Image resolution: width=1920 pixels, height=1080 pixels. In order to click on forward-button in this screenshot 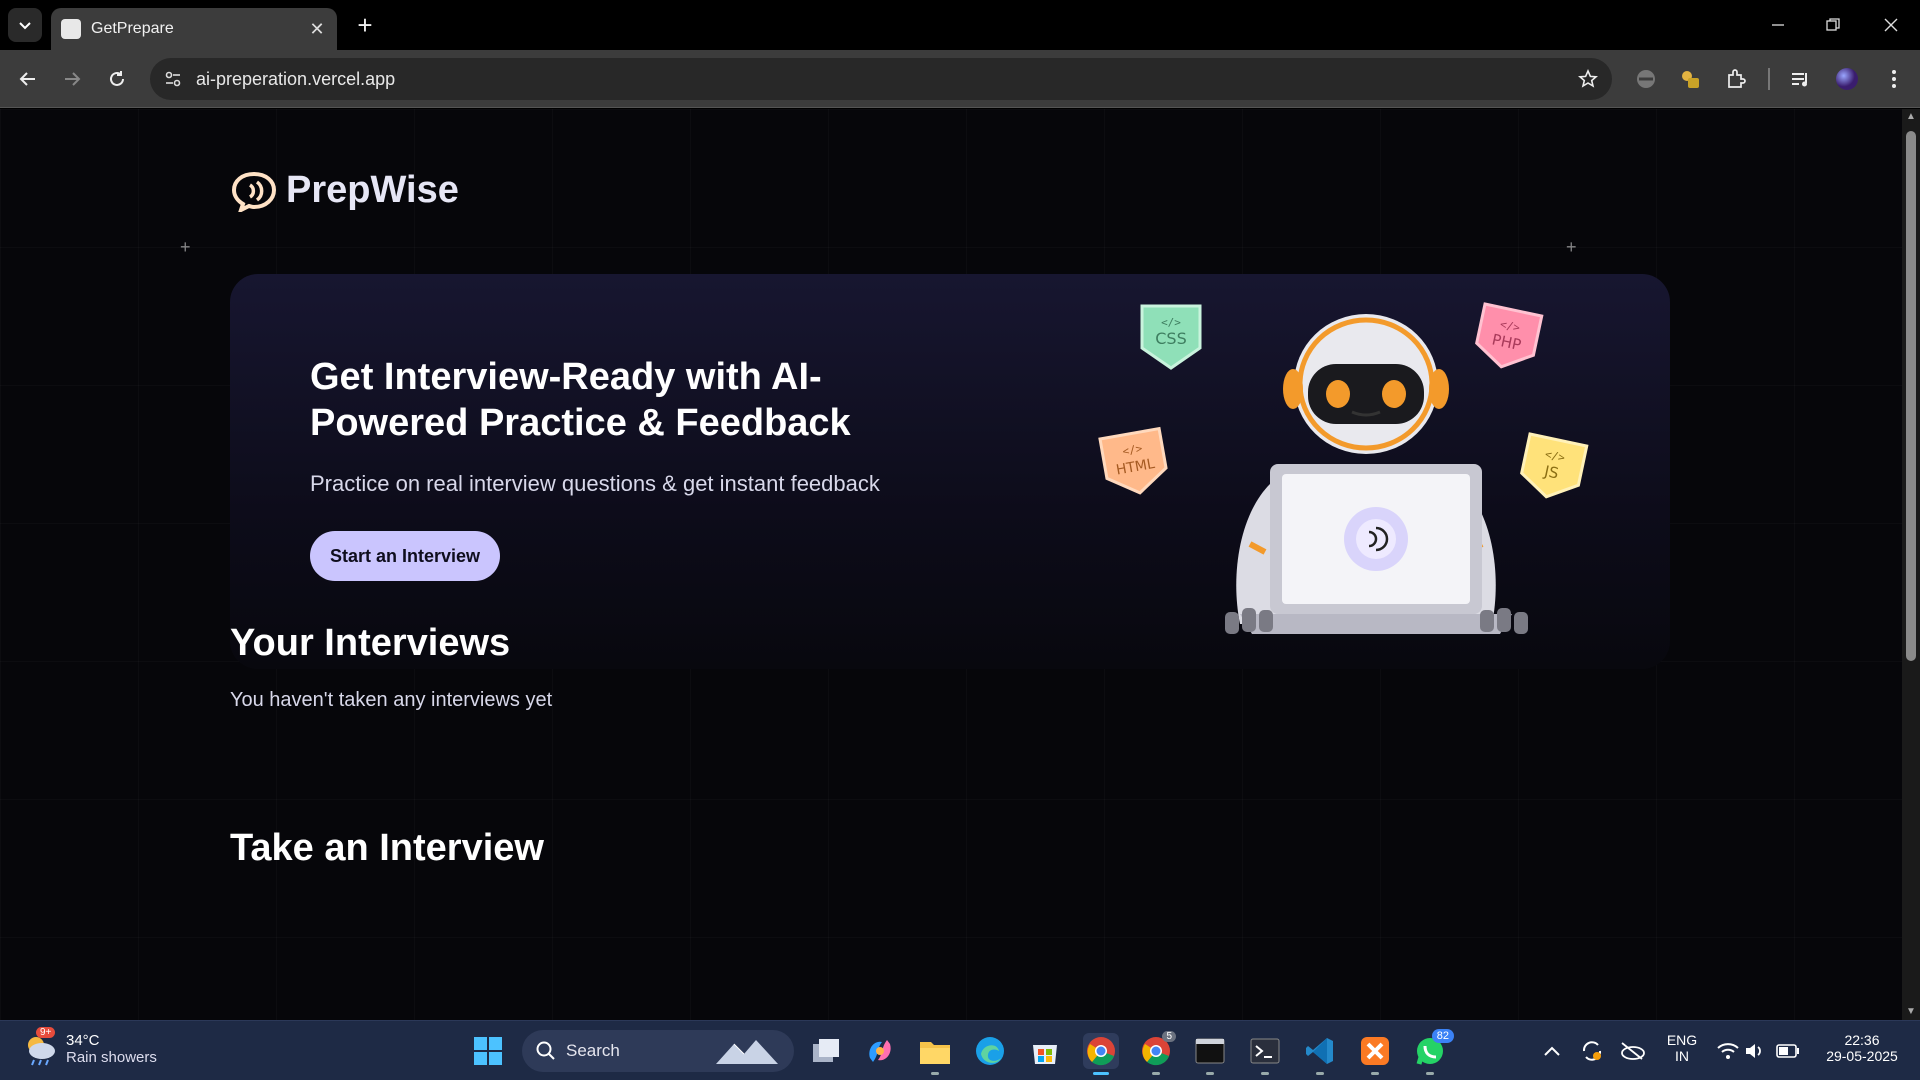, I will do `click(72, 79)`.